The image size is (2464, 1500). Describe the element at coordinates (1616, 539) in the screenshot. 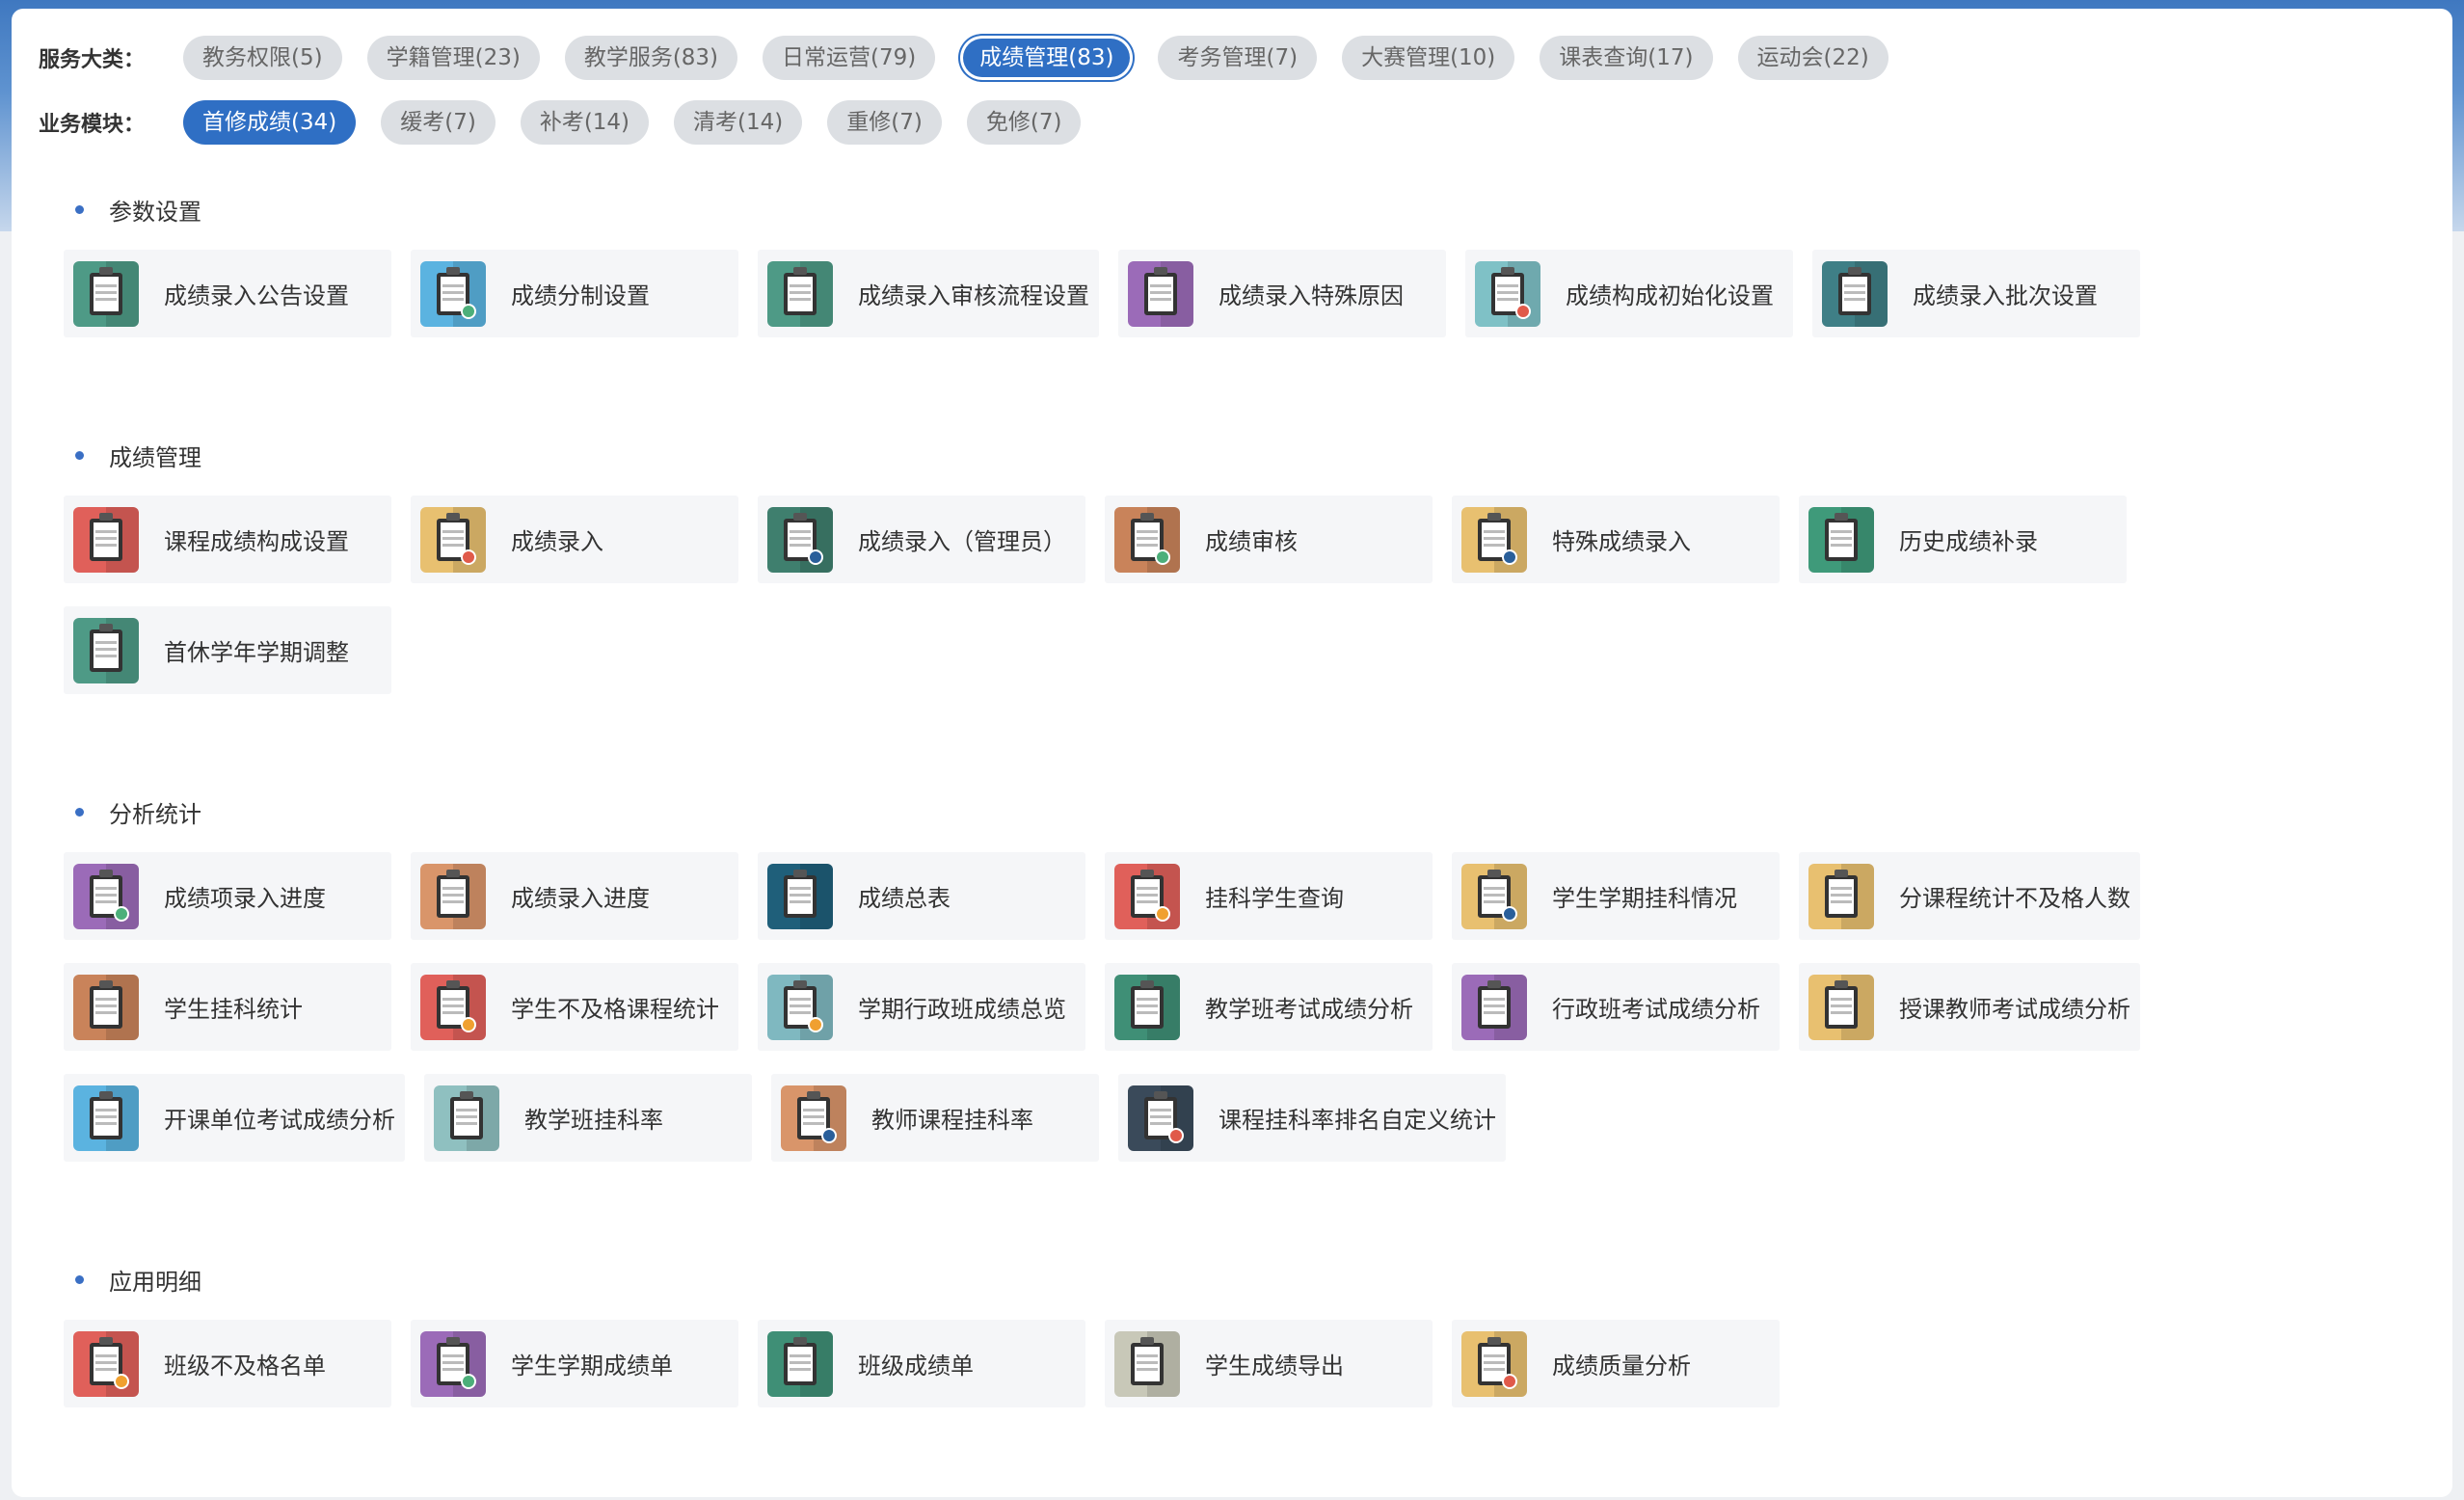

I see `app-card: 特殊成绩录入` at that location.